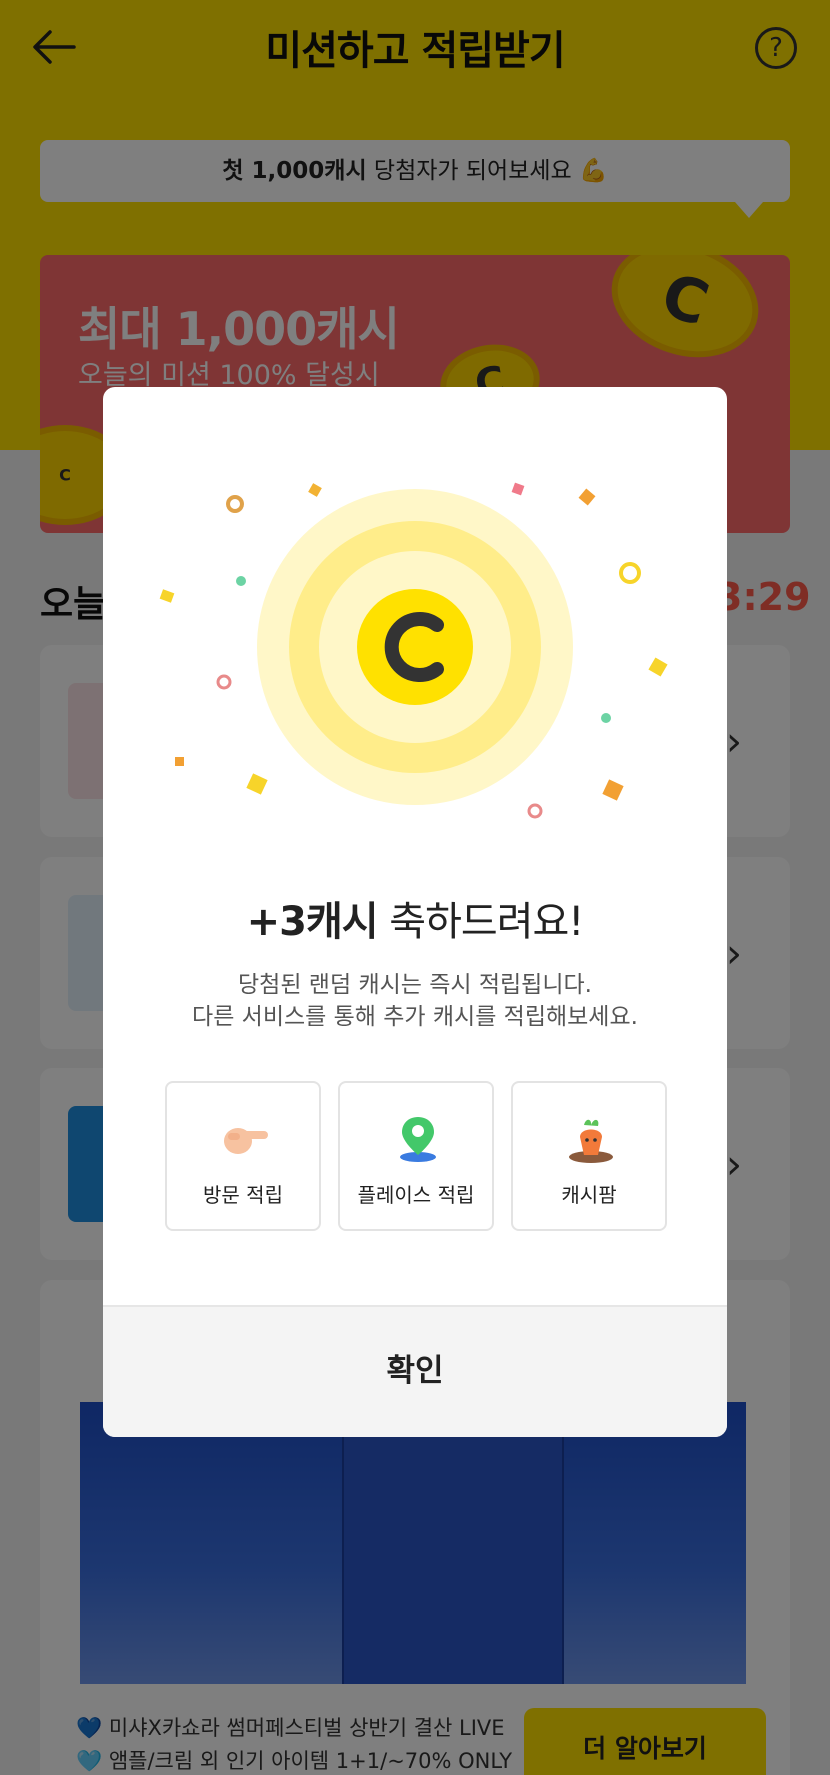 The width and height of the screenshot is (830, 1775). Describe the element at coordinates (415, 985) in the screenshot. I see `reward-description-line1: 당첨된 랜덤 캐시는 즉시 적립됩니다.` at that location.